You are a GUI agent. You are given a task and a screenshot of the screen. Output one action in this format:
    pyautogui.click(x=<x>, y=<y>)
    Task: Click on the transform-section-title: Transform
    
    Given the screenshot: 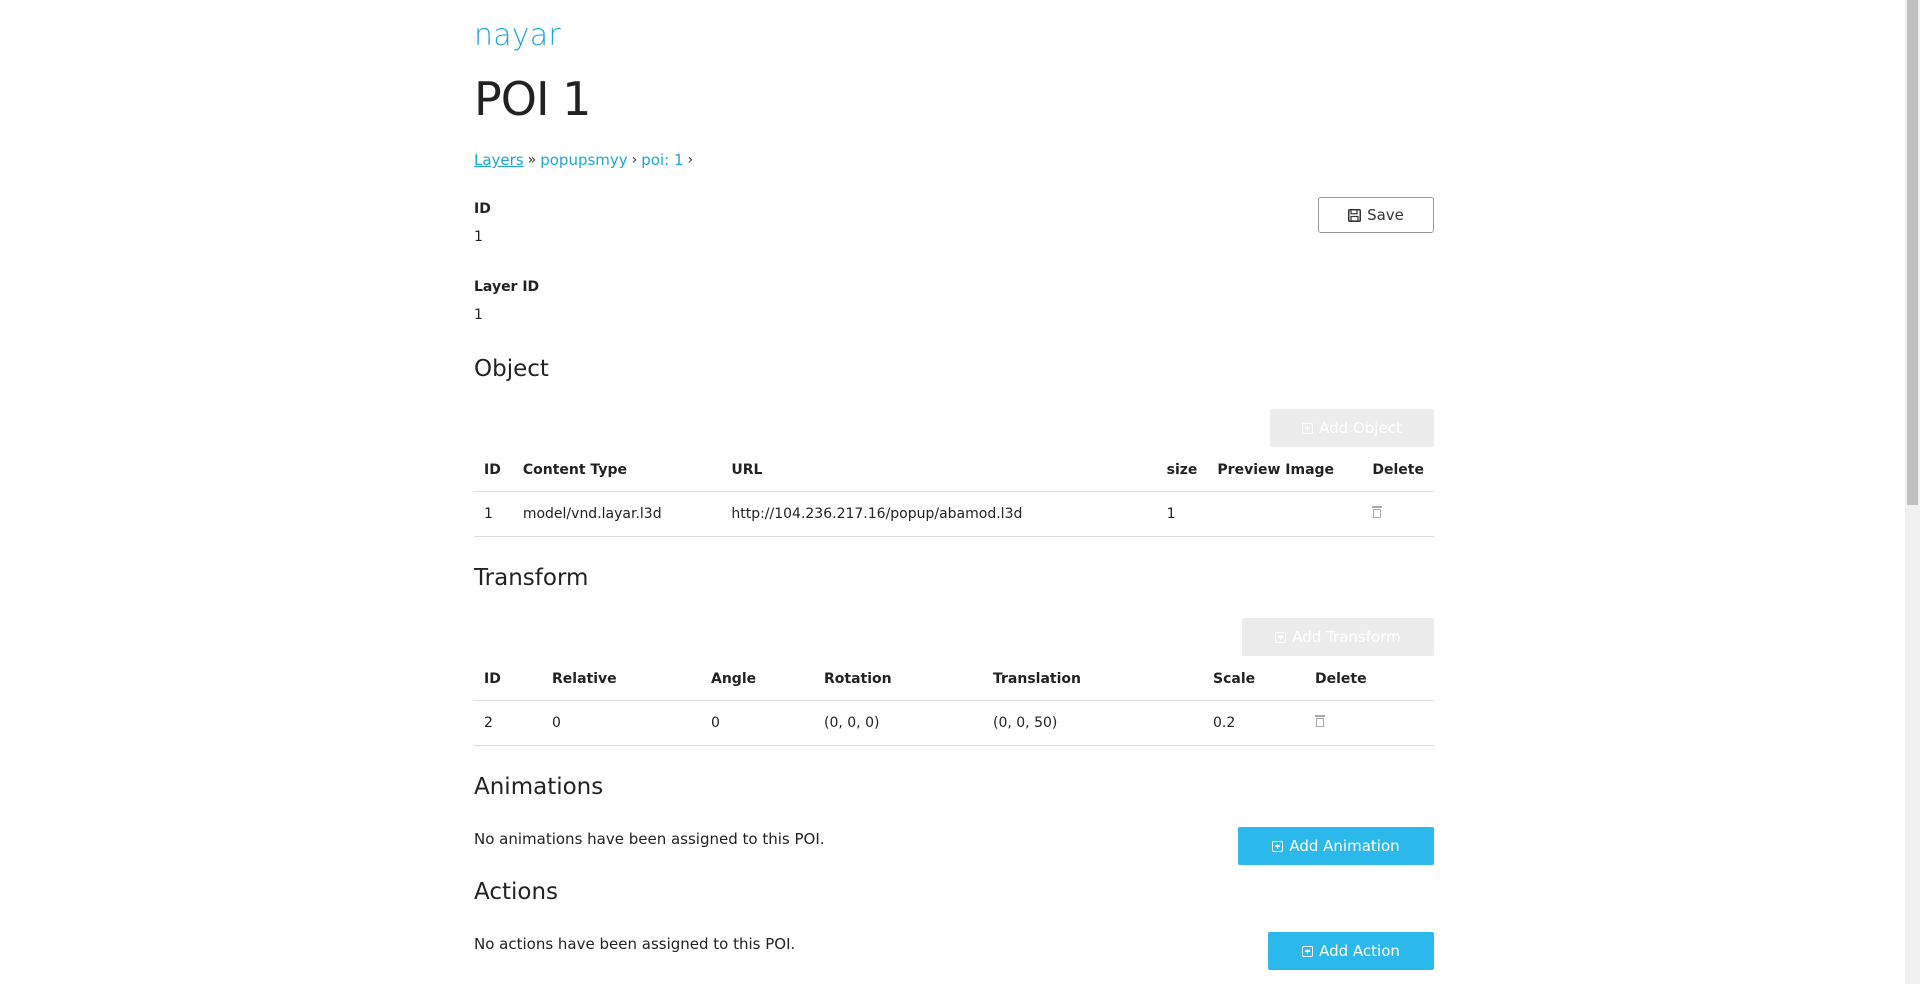 What is the action you would take?
    pyautogui.click(x=531, y=578)
    